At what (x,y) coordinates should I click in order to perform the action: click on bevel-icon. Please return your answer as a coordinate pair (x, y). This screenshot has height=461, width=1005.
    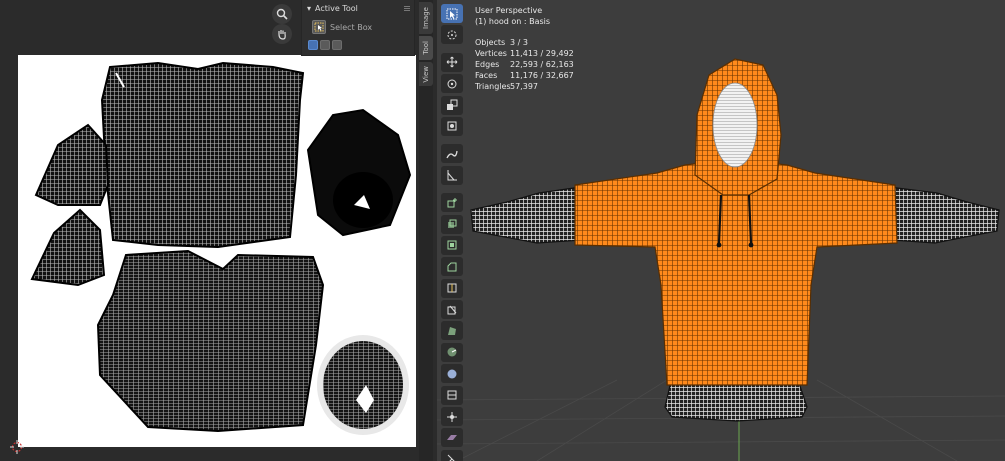
    Looking at the image, I should click on (452, 267).